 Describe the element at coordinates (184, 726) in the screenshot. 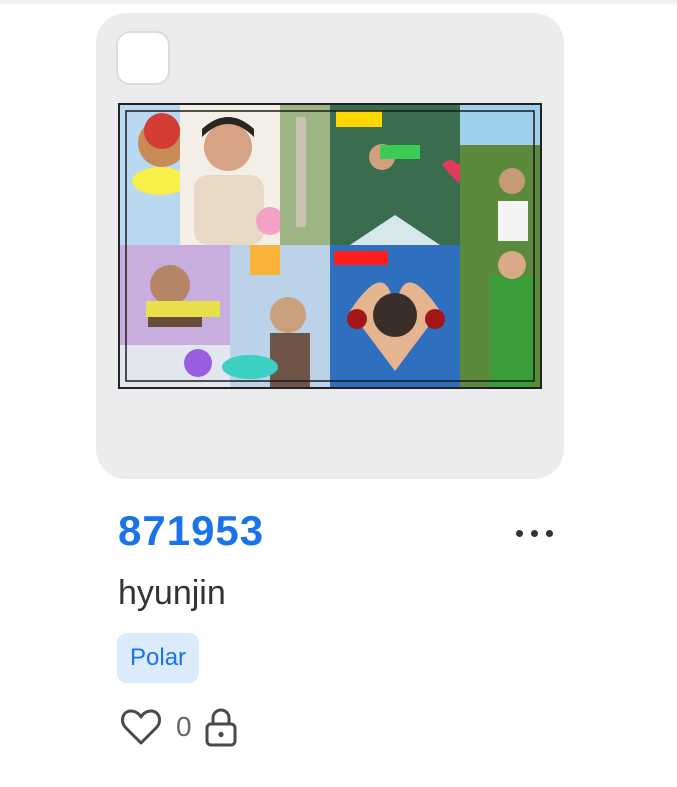

I see `like-count: 0` at that location.